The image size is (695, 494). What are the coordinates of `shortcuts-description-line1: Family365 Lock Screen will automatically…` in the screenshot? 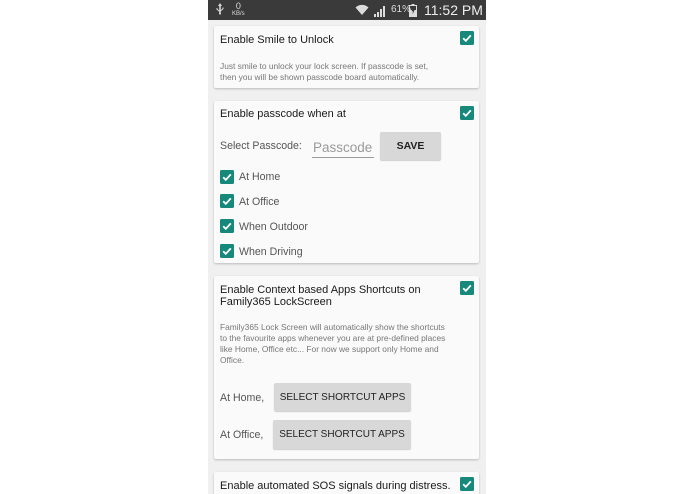 It's located at (332, 327).